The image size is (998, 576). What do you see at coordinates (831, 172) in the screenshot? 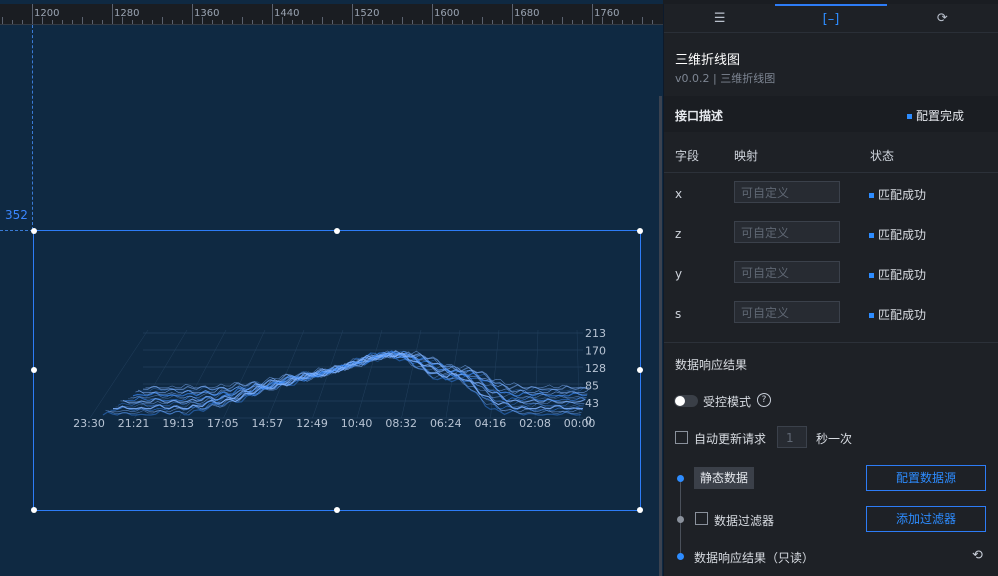
I see `divider` at bounding box center [831, 172].